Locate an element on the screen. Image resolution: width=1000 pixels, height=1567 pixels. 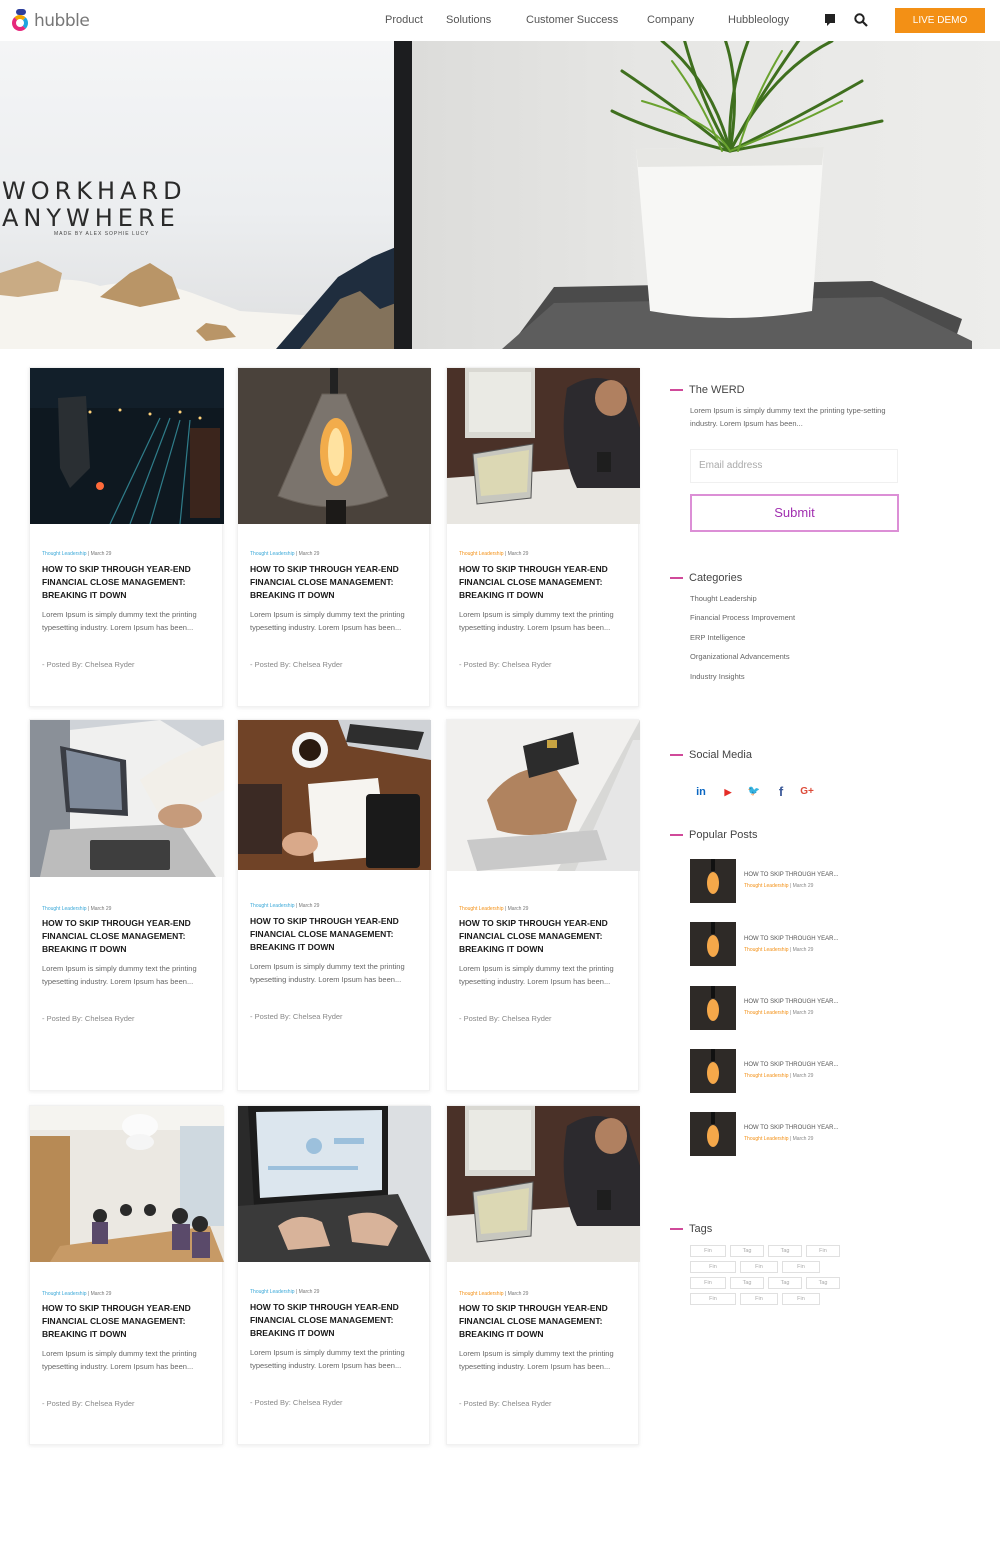
category-item: Financial Process Improvement is located at coordinates (742, 617).